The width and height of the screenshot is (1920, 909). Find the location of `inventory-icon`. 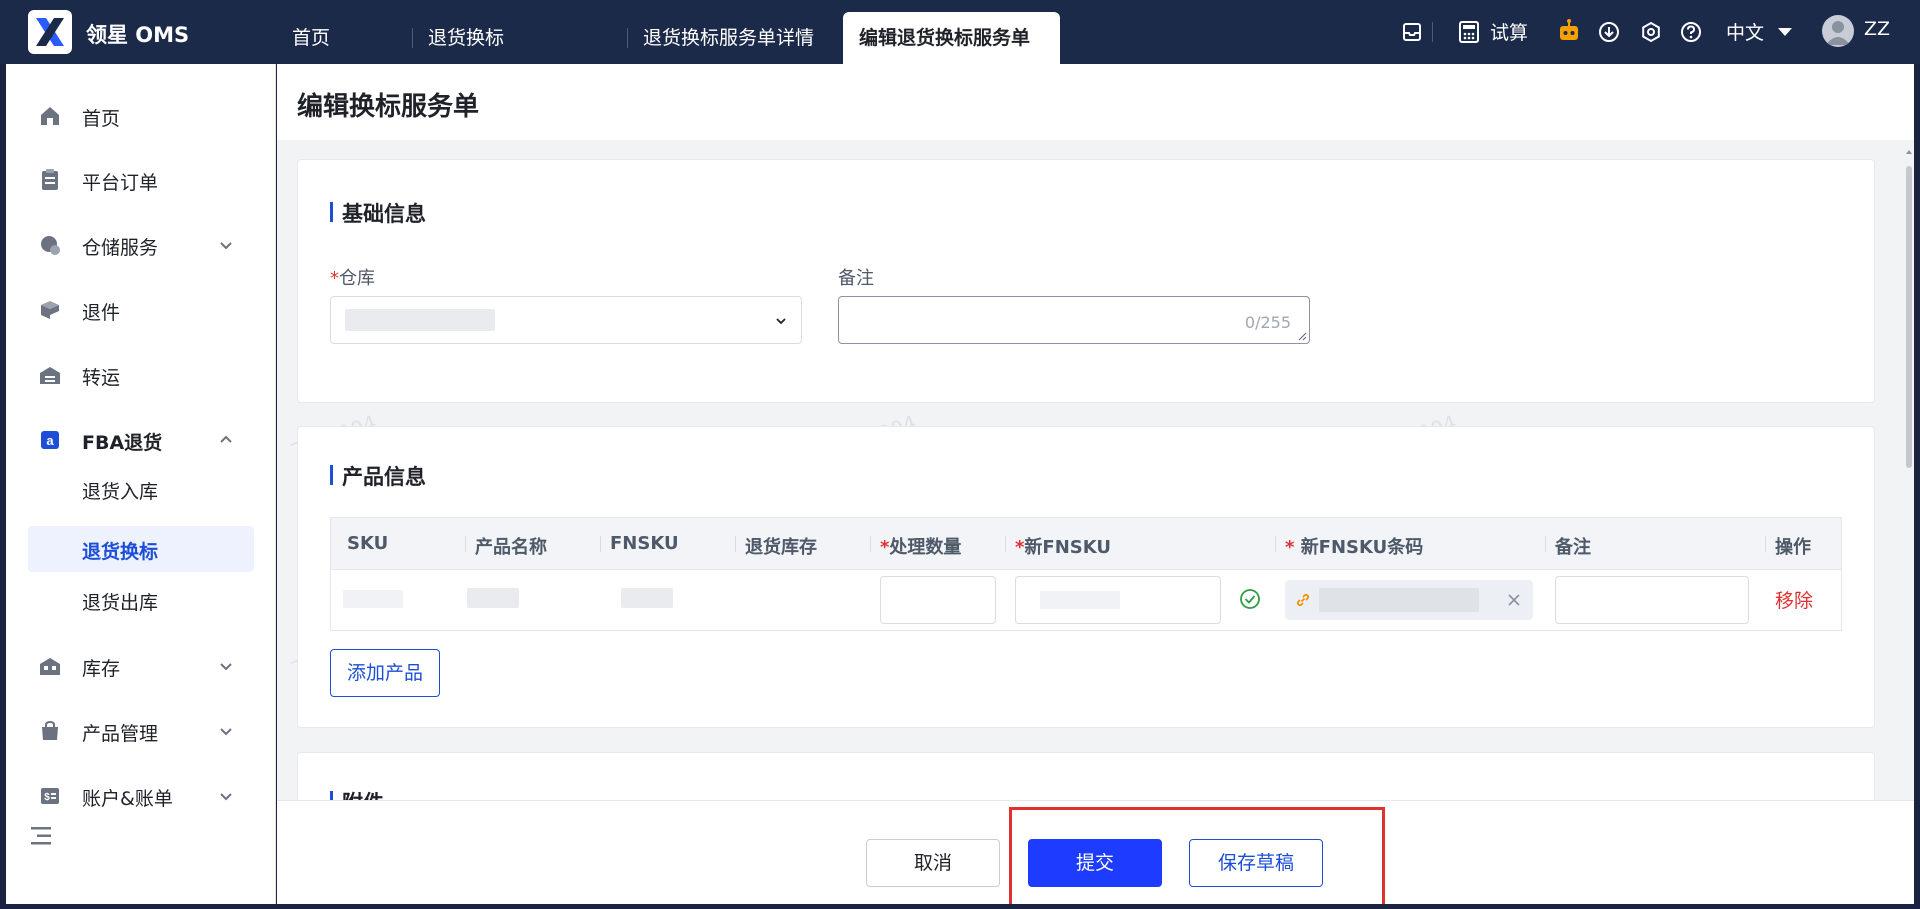

inventory-icon is located at coordinates (50, 666).